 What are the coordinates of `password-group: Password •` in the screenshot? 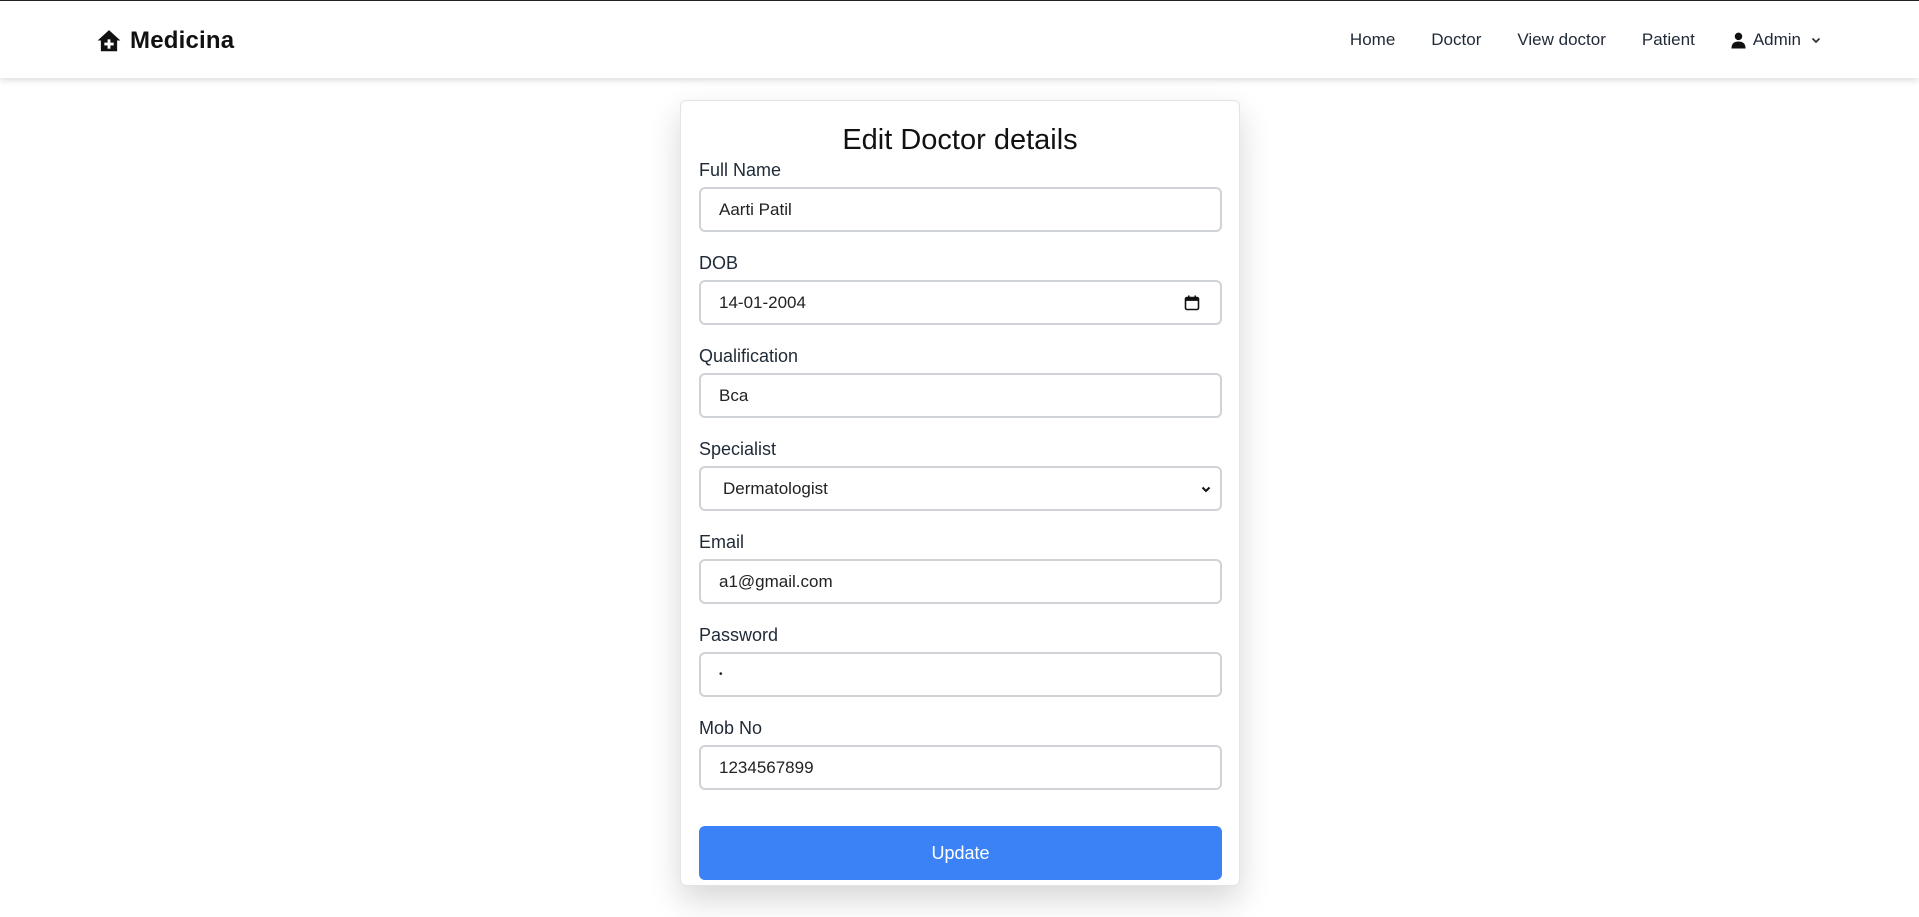 It's located at (960, 660).